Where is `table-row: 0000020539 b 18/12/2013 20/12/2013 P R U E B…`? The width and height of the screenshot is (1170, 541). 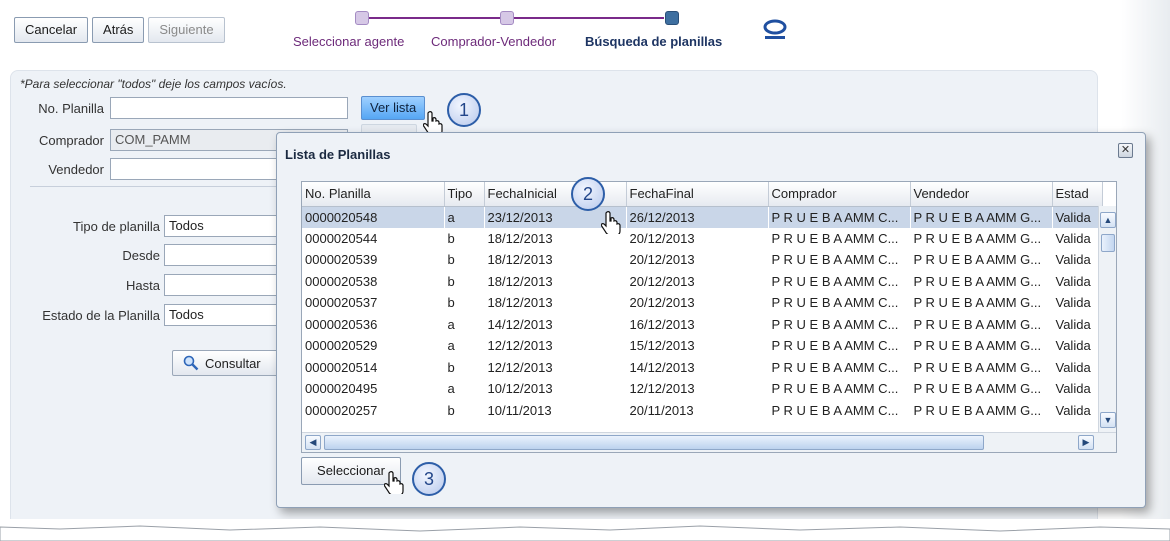
table-row: 0000020539 b 18/12/2013 20/12/2013 P R U E B… is located at coordinates (702, 260).